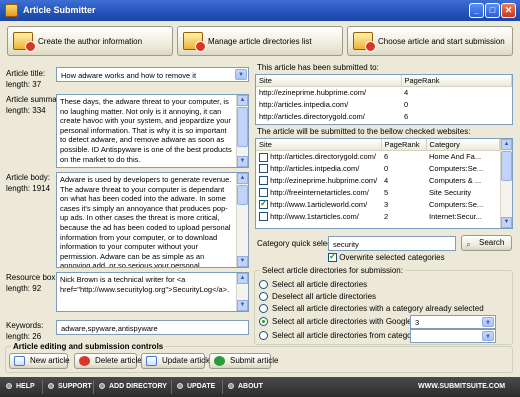 The image size is (520, 397). Describe the element at coordinates (260, 10) in the screenshot. I see `title-bar: Article Submitter _ □ ✕` at that location.